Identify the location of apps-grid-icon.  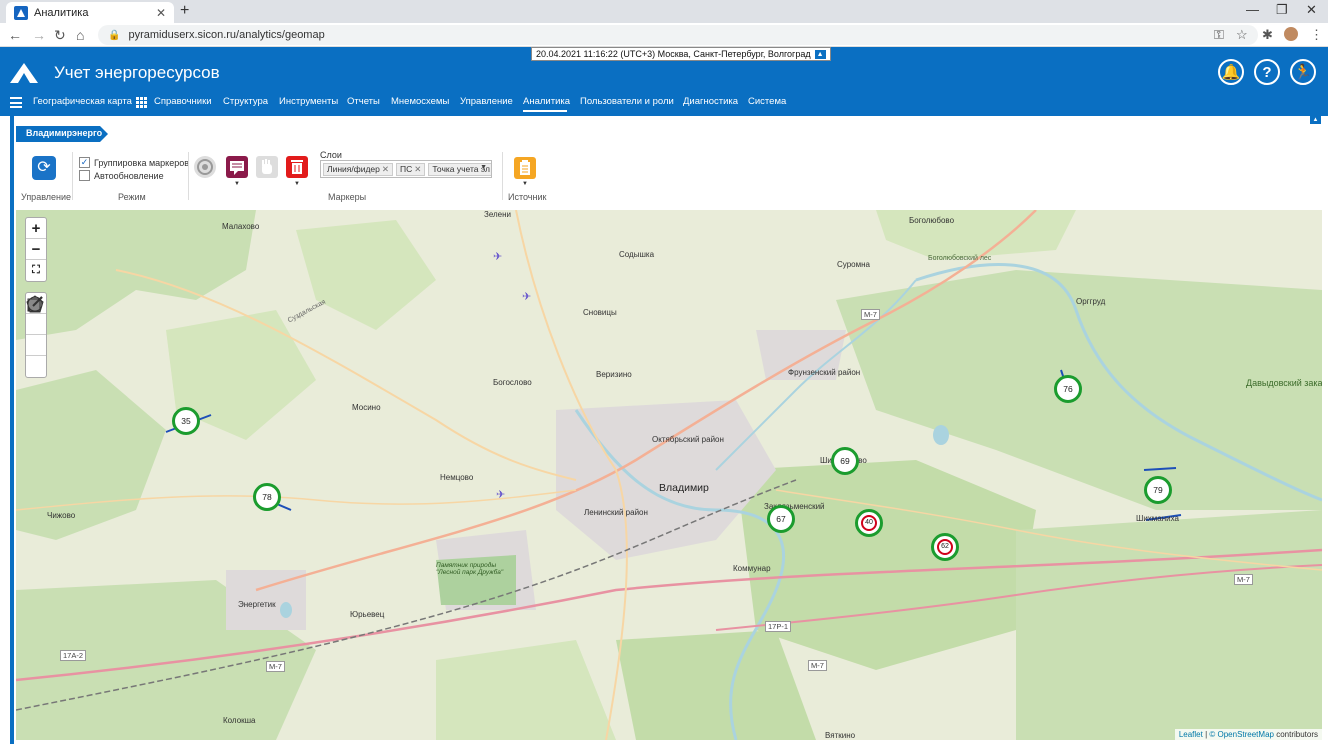
(141, 102).